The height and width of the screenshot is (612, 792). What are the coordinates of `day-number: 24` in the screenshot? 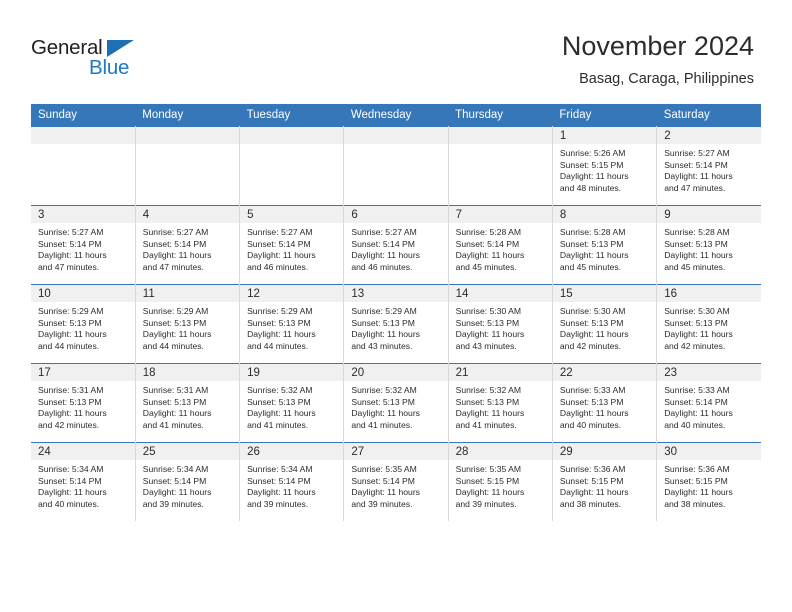 It's located at (83, 451).